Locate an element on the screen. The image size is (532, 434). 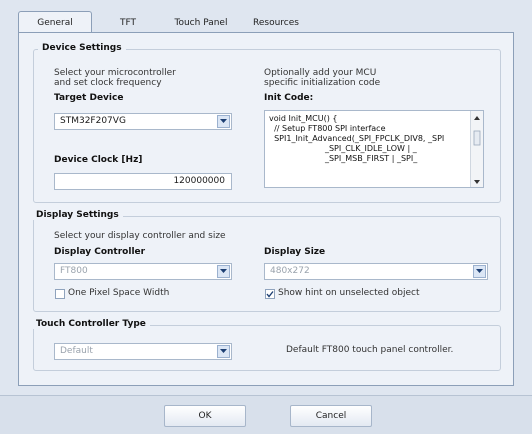
init-desc-line-1: Optionally add your MCU is located at coordinates (320, 73).